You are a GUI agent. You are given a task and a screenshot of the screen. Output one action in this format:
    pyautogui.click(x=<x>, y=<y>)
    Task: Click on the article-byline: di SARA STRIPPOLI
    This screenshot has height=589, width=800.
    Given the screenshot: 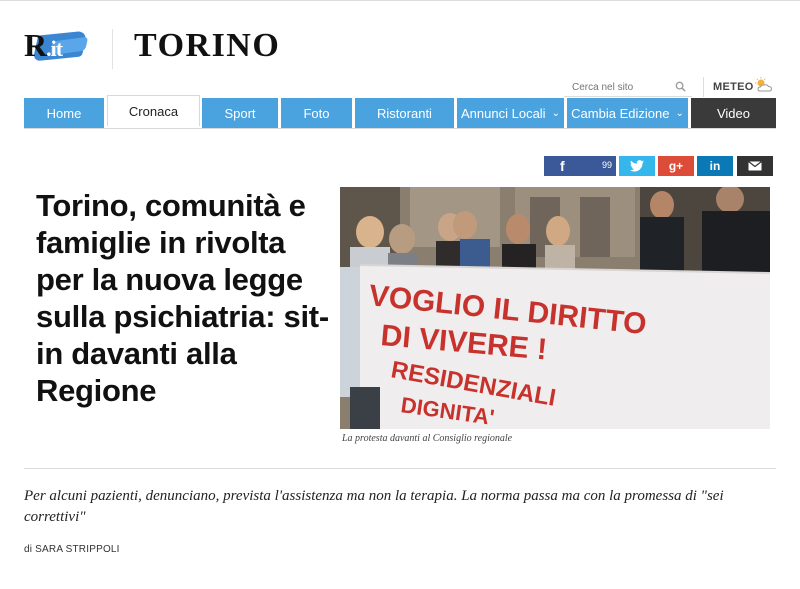 What is the action you would take?
    pyautogui.click(x=72, y=549)
    